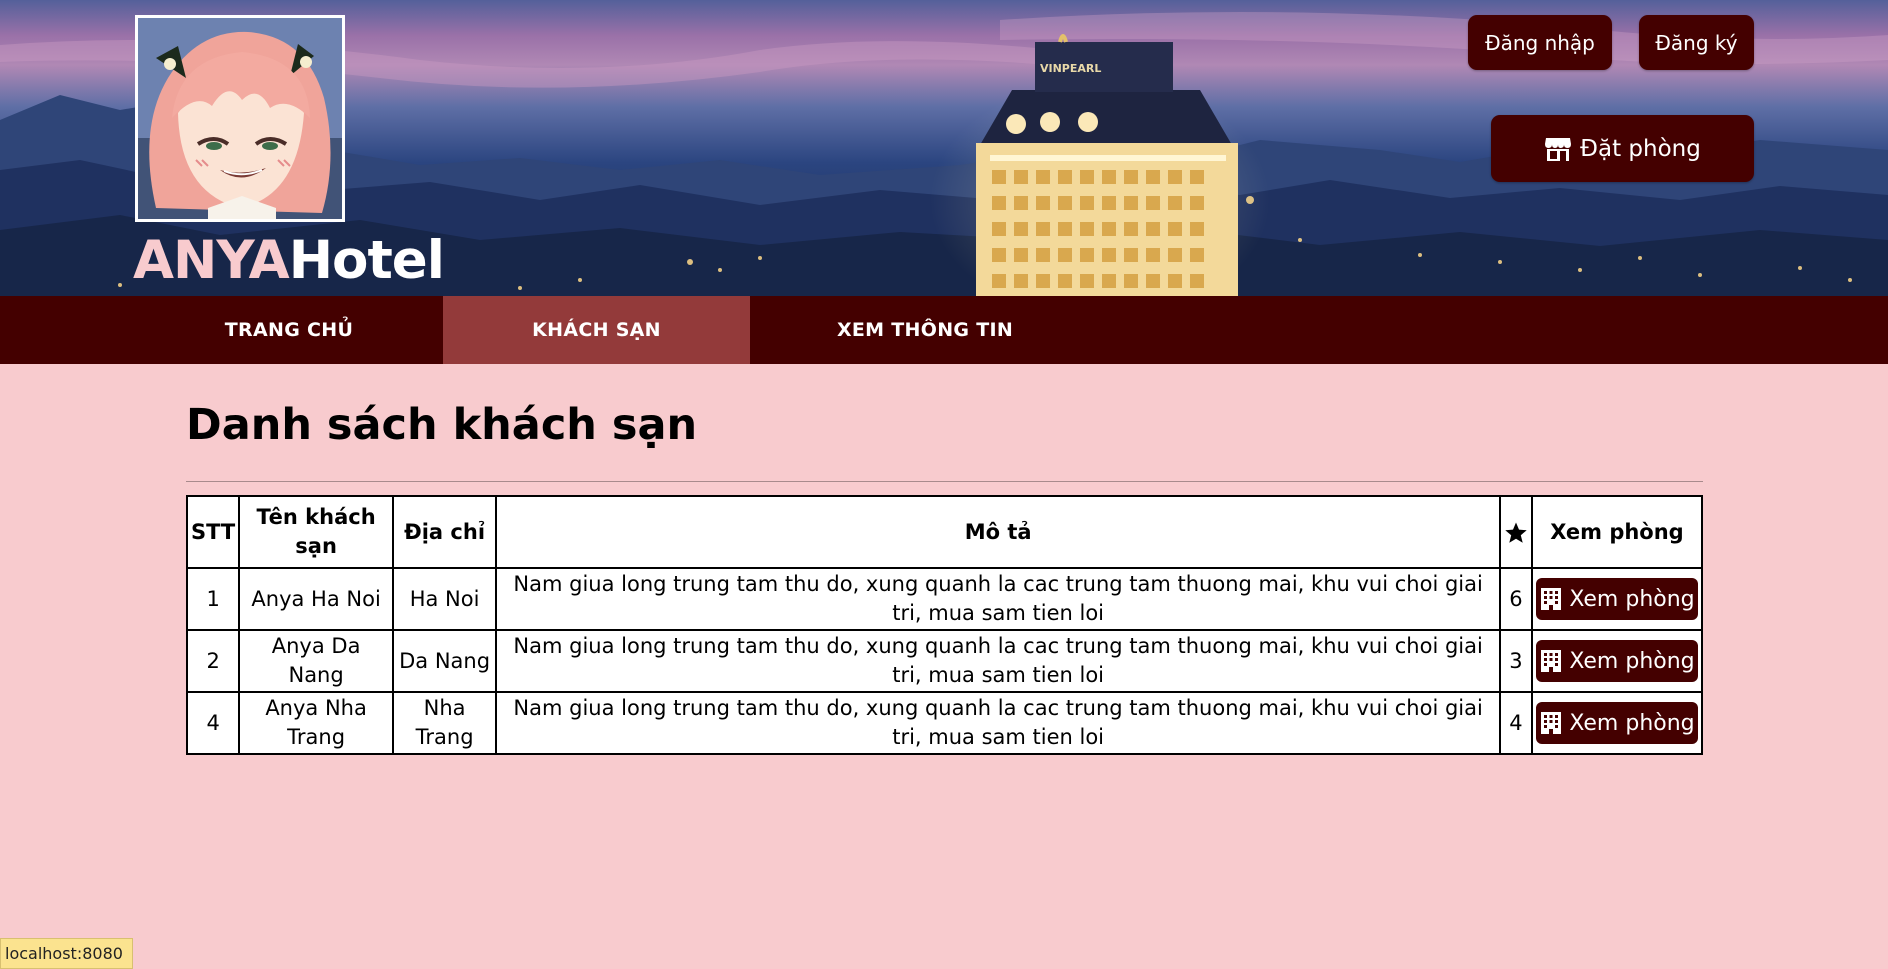  Describe the element at coordinates (944, 481) in the screenshot. I see `title-divider` at that location.